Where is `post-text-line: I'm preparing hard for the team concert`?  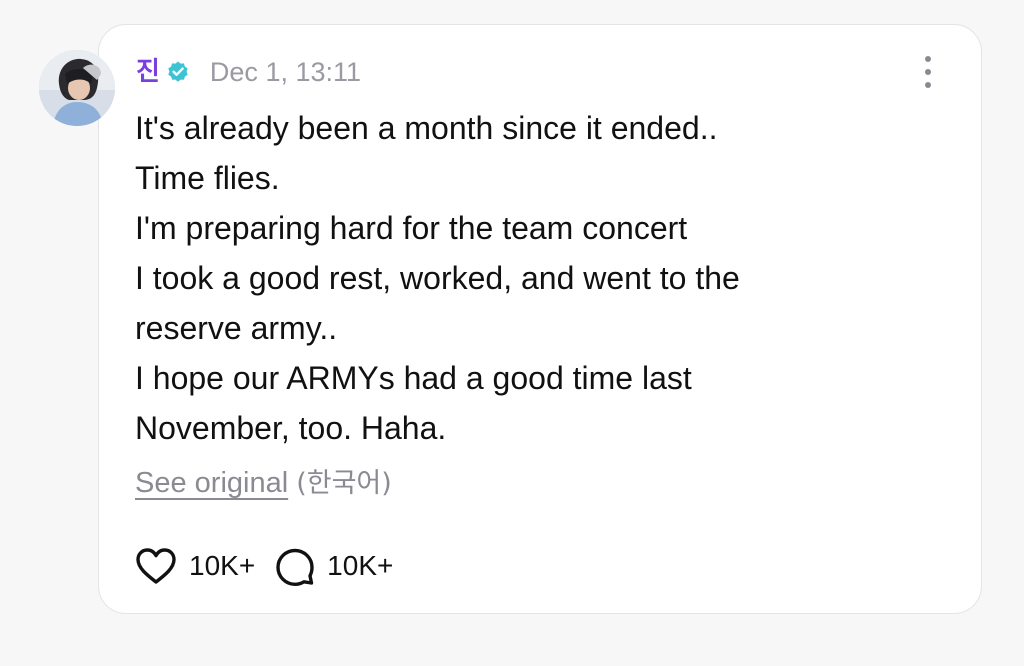
post-text-line: I'm preparing hard for the team concert is located at coordinates (411, 228).